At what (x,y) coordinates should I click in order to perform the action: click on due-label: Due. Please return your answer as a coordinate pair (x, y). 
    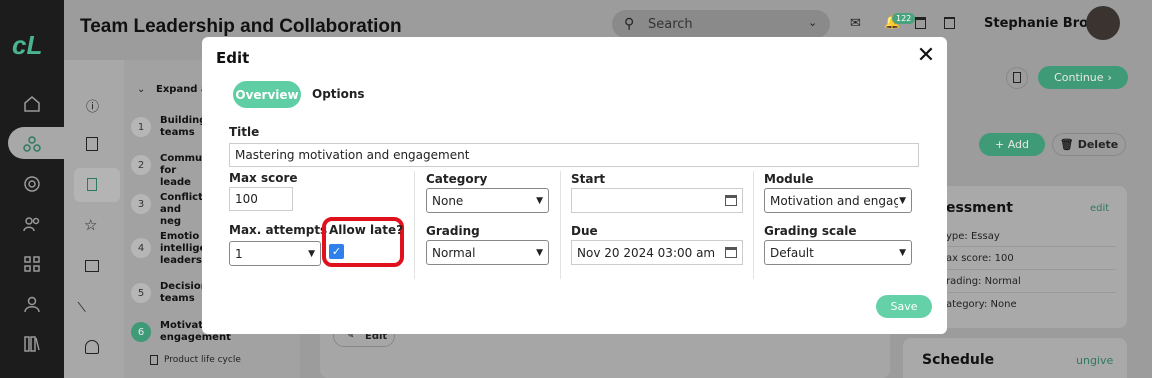
    Looking at the image, I should click on (584, 231).